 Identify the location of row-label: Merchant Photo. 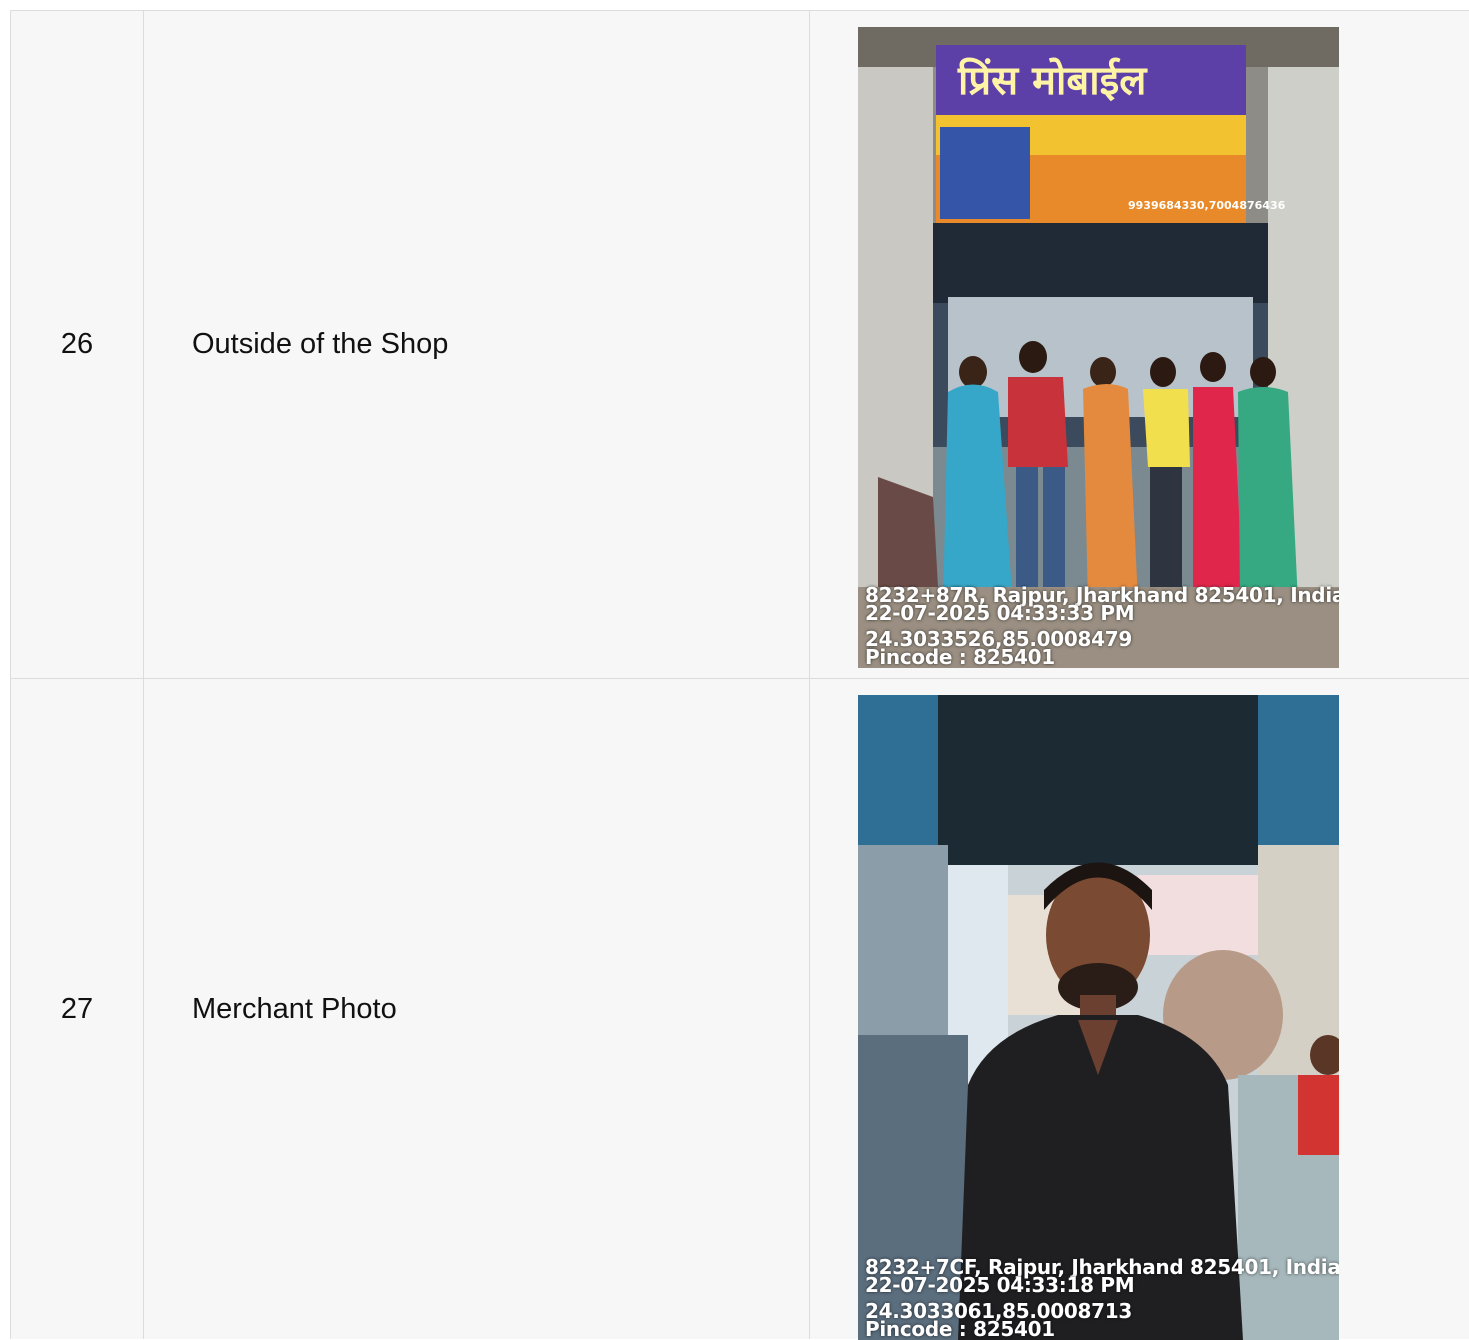
(294, 1008).